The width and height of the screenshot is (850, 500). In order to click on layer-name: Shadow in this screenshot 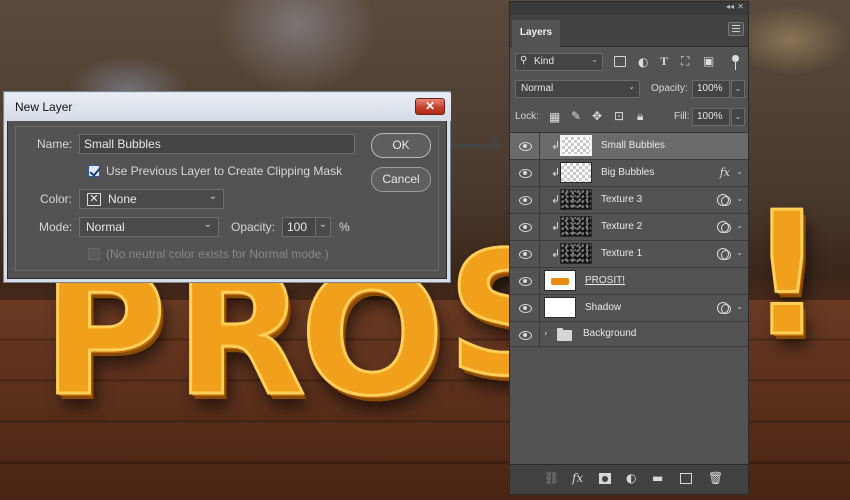, I will do `click(603, 307)`.